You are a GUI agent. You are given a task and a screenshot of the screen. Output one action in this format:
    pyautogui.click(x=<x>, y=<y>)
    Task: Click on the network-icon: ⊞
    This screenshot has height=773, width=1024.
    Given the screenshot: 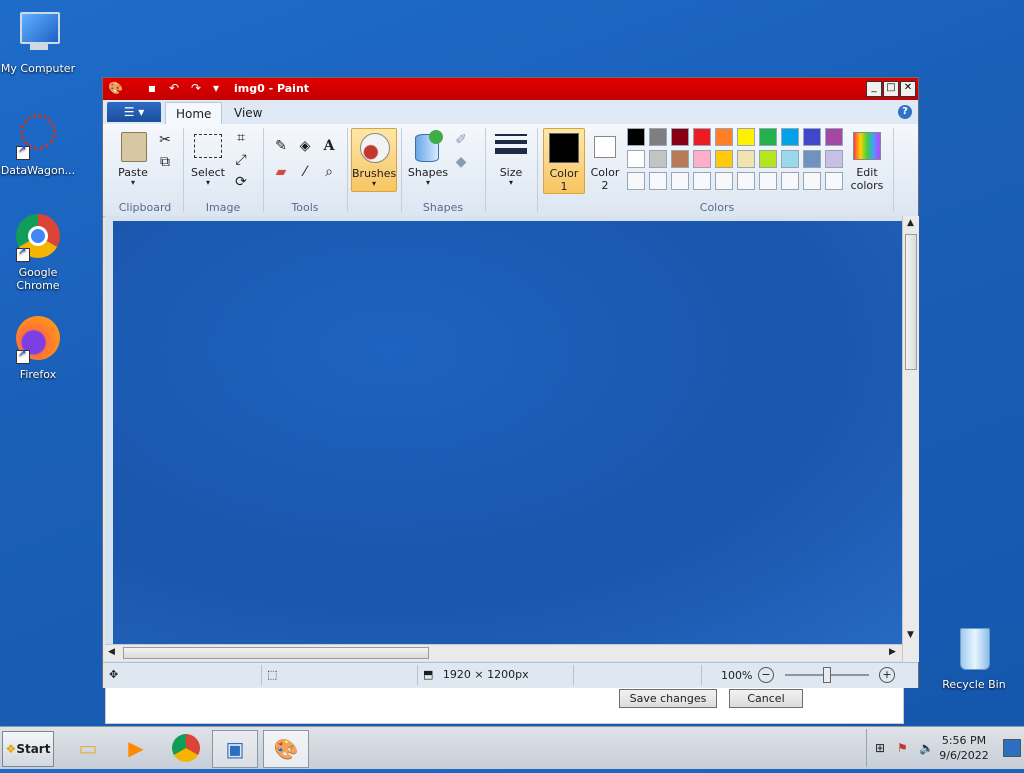 What is the action you would take?
    pyautogui.click(x=880, y=748)
    